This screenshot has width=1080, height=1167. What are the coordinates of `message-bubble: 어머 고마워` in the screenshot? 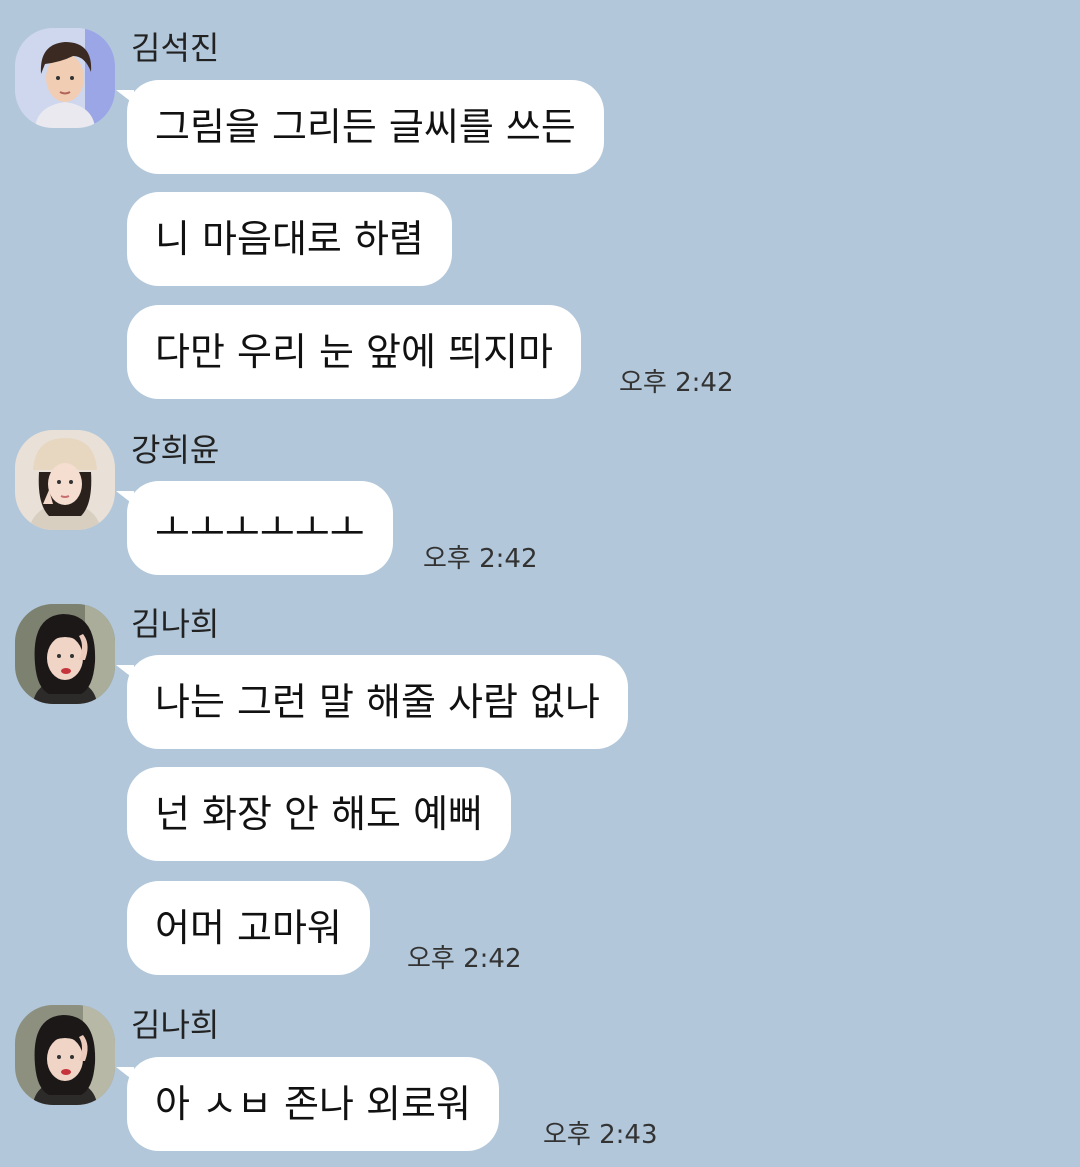 It's located at (248, 928).